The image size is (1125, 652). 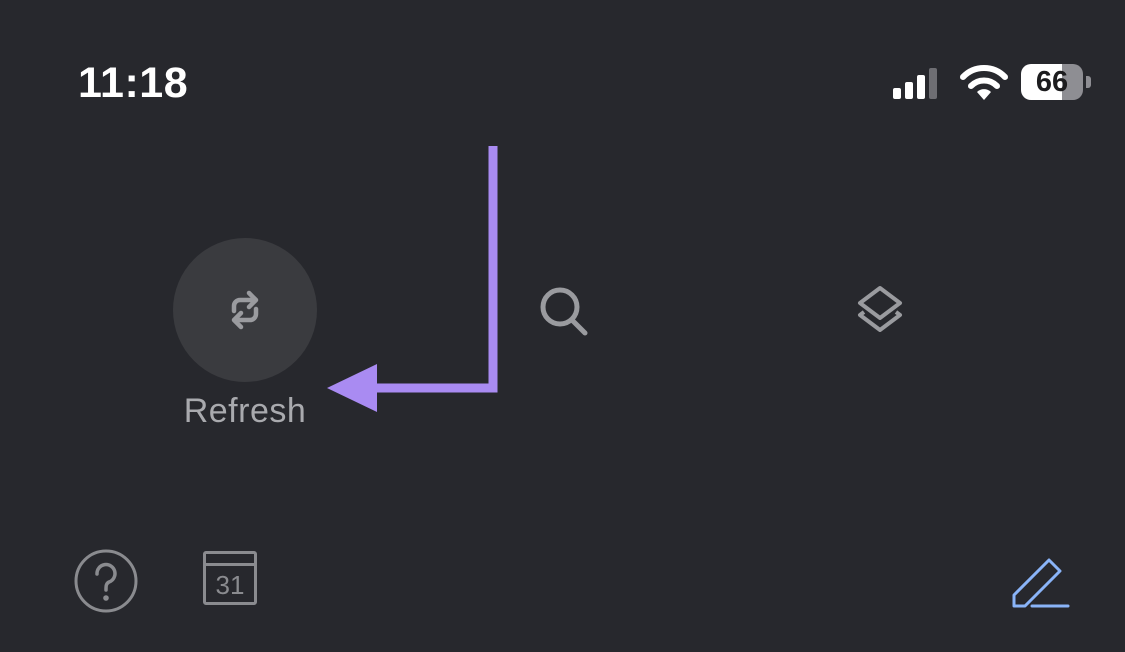 I want to click on refresh-icon, so click(x=245, y=310).